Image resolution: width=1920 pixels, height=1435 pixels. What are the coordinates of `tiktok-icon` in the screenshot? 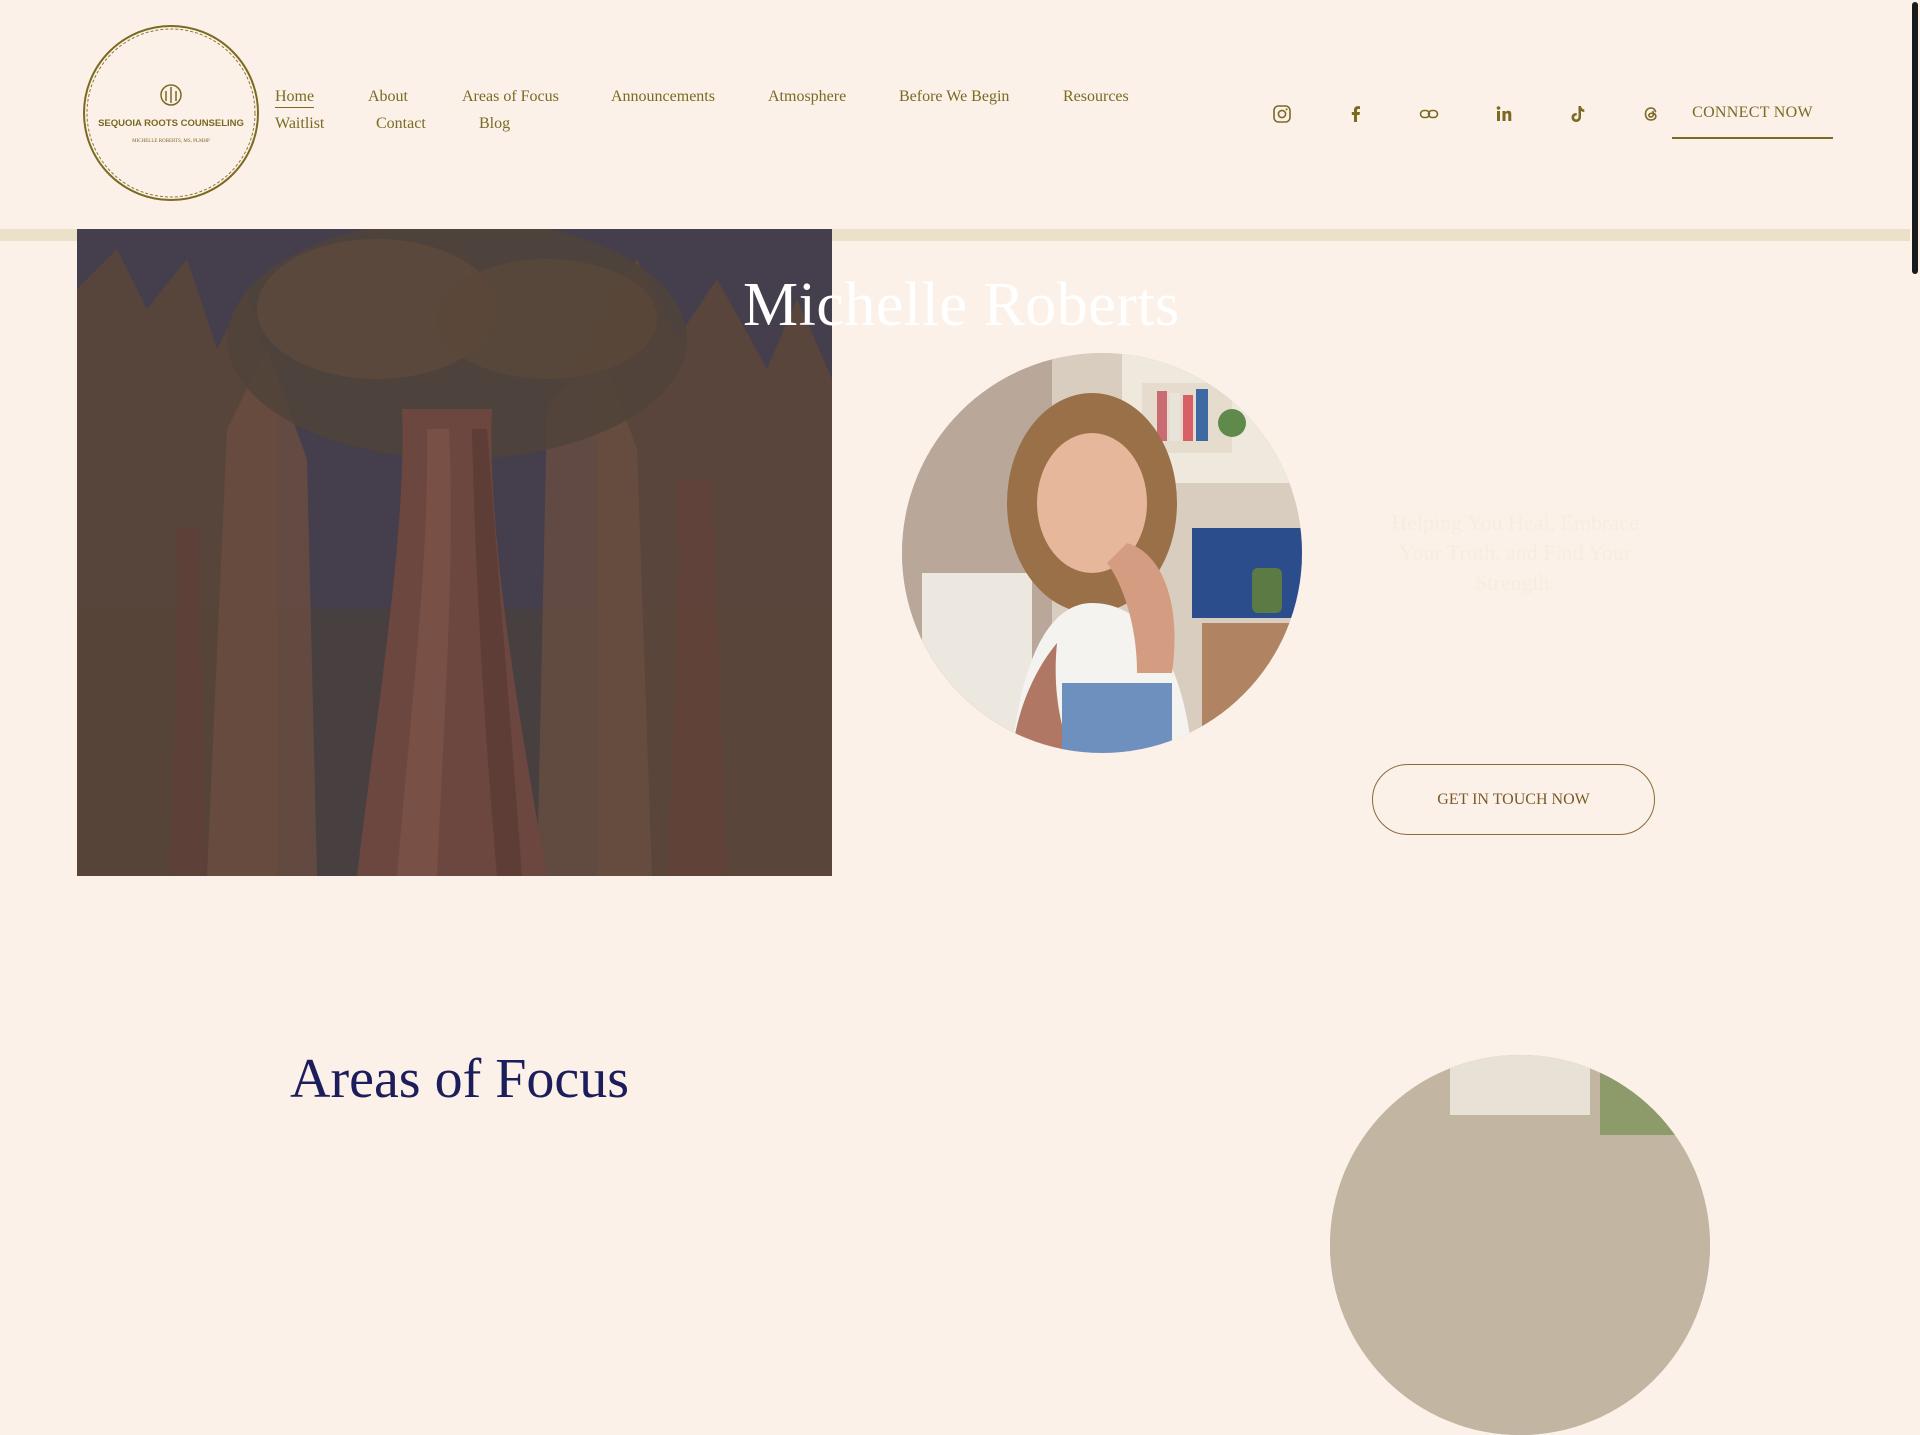 It's located at (1578, 115).